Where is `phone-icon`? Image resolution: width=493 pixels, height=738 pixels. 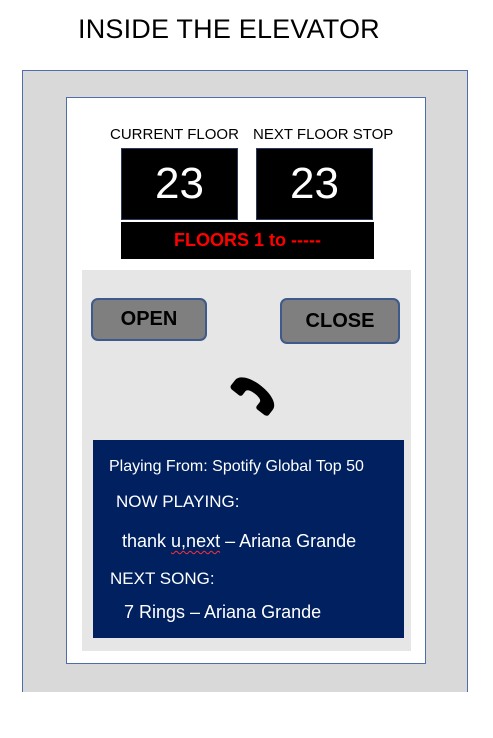
phone-icon is located at coordinates (252, 396).